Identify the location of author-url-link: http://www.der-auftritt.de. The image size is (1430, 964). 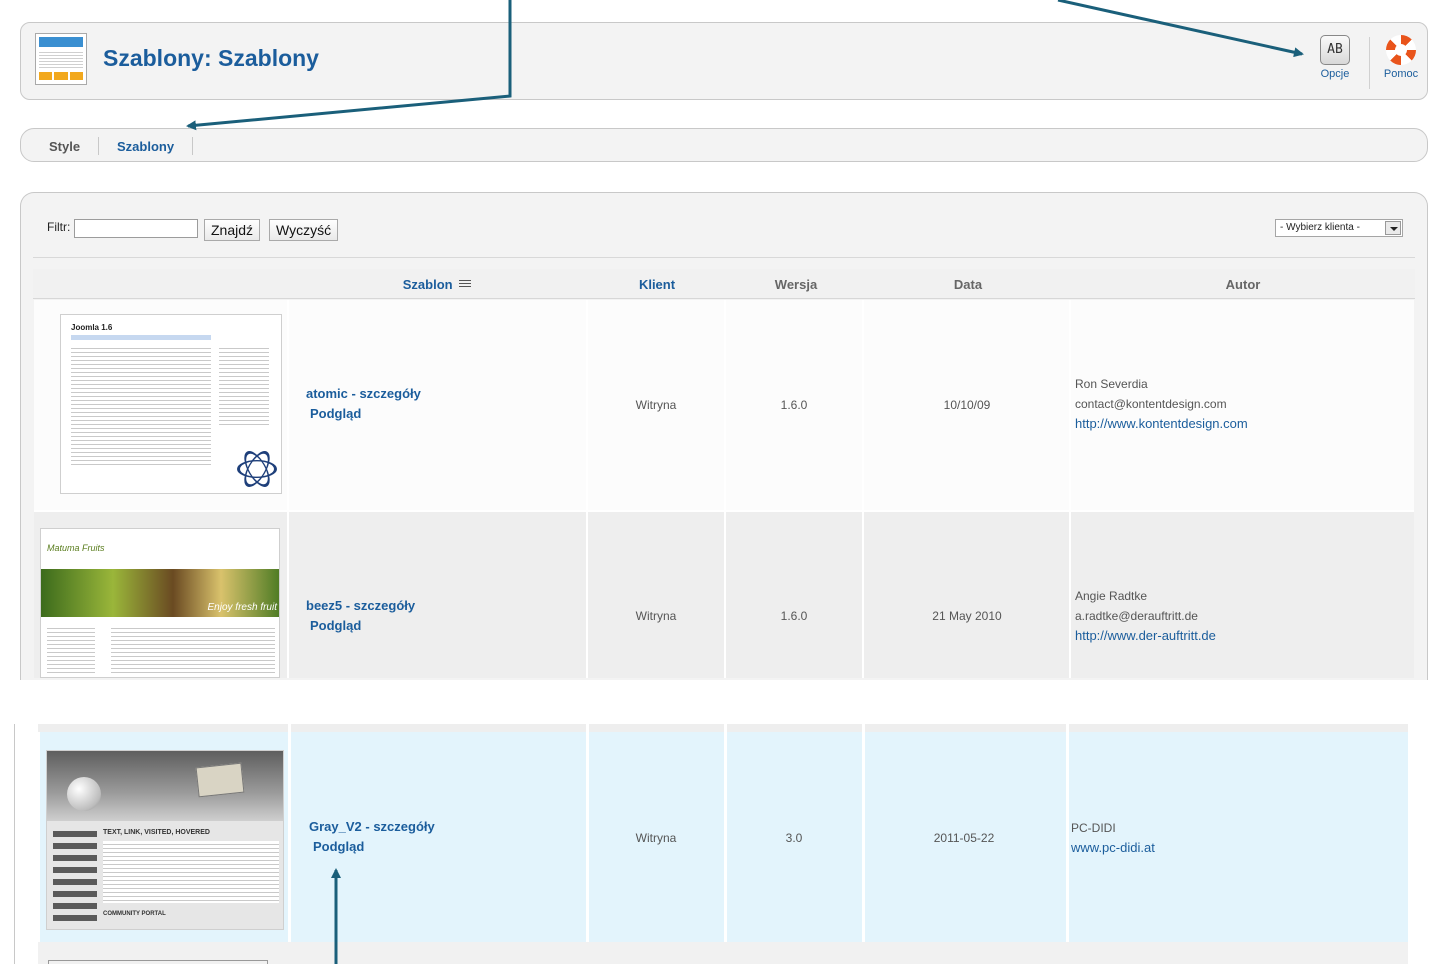
(1145, 636).